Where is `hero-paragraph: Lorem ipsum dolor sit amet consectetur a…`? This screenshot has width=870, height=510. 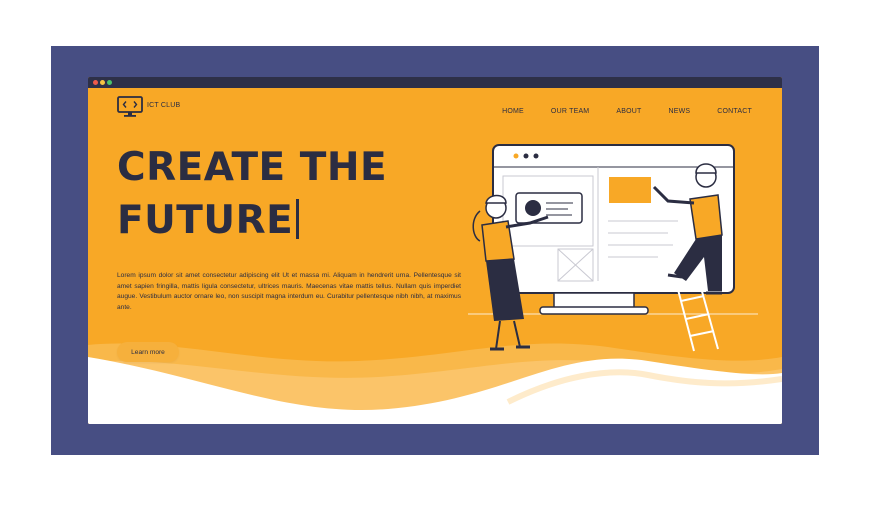 hero-paragraph: Lorem ipsum dolor sit amet consectetur a… is located at coordinates (289, 291).